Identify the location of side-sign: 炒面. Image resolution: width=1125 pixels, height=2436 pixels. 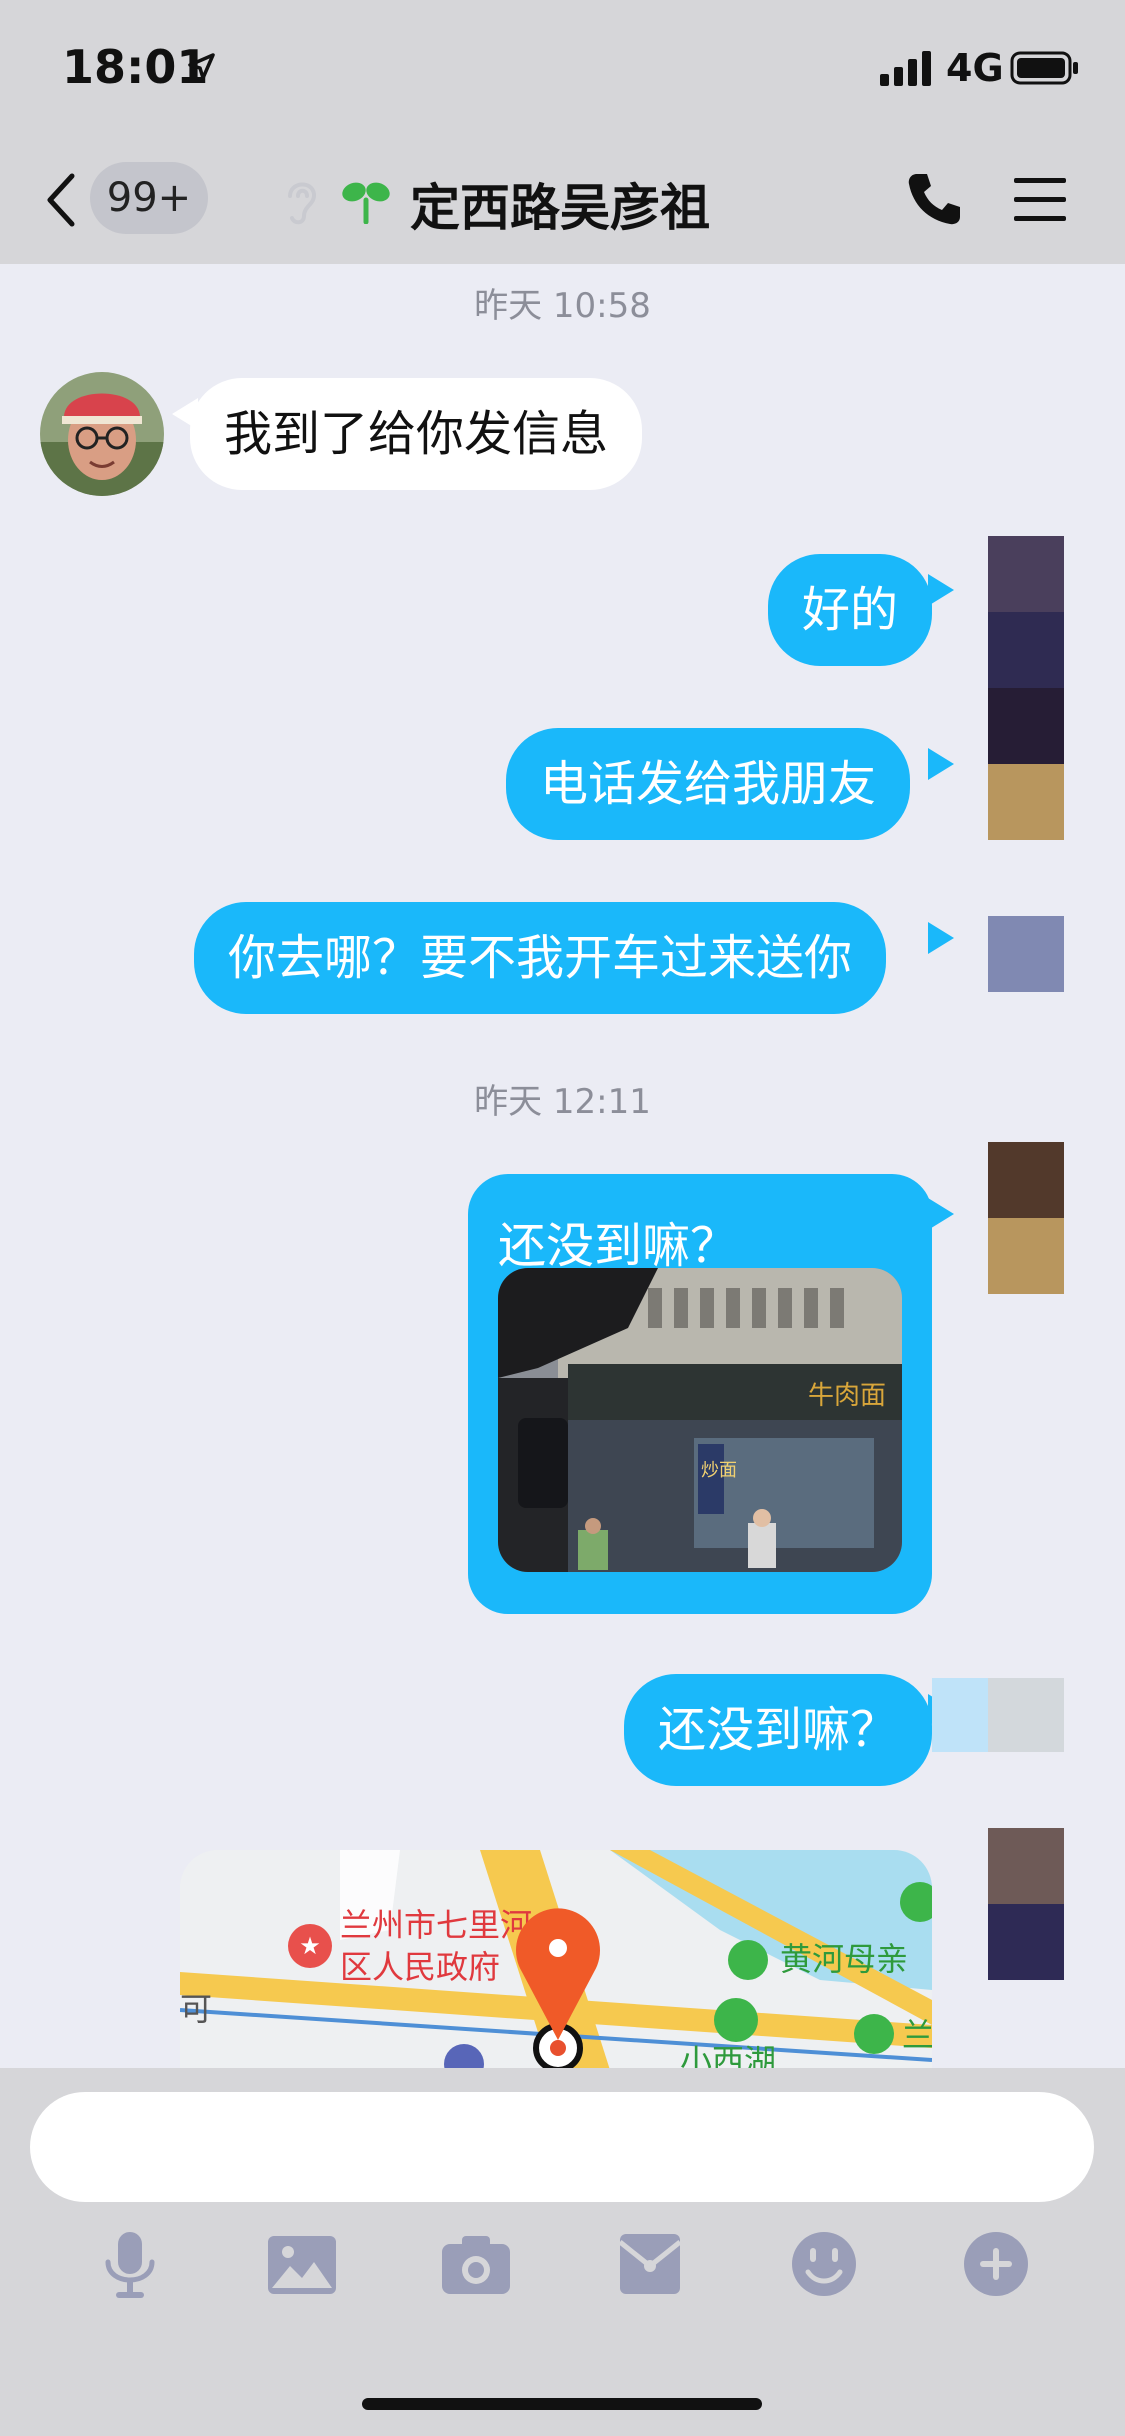
(719, 1470).